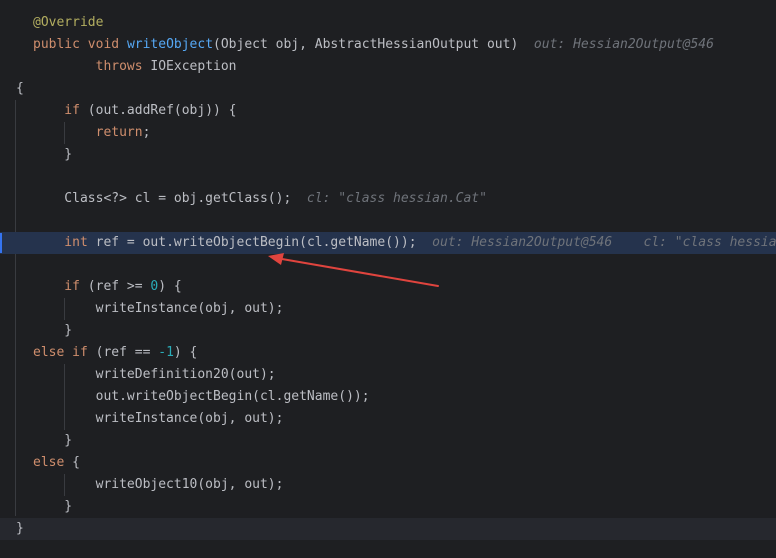 The image size is (776, 558). What do you see at coordinates (1, 243) in the screenshot?
I see `execution-point-marker` at bounding box center [1, 243].